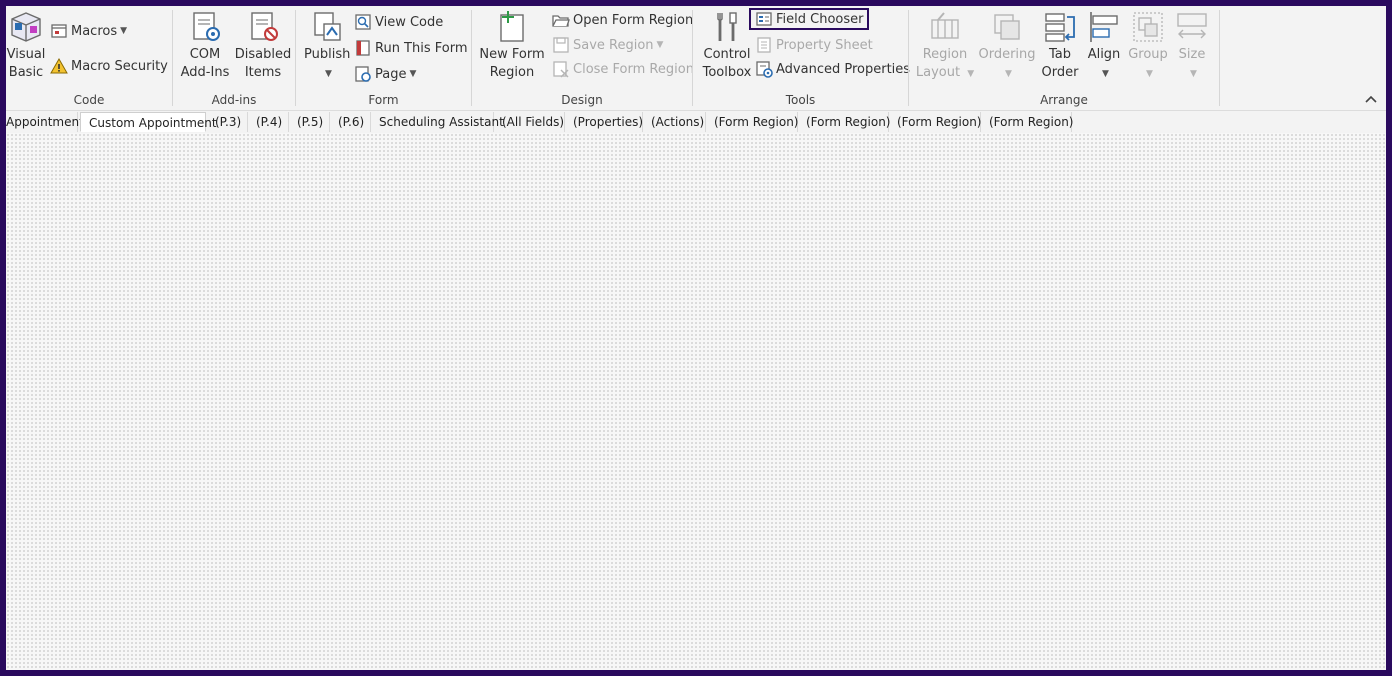 This screenshot has width=1392, height=676. I want to click on tab-p4: (P.4), so click(268, 122).